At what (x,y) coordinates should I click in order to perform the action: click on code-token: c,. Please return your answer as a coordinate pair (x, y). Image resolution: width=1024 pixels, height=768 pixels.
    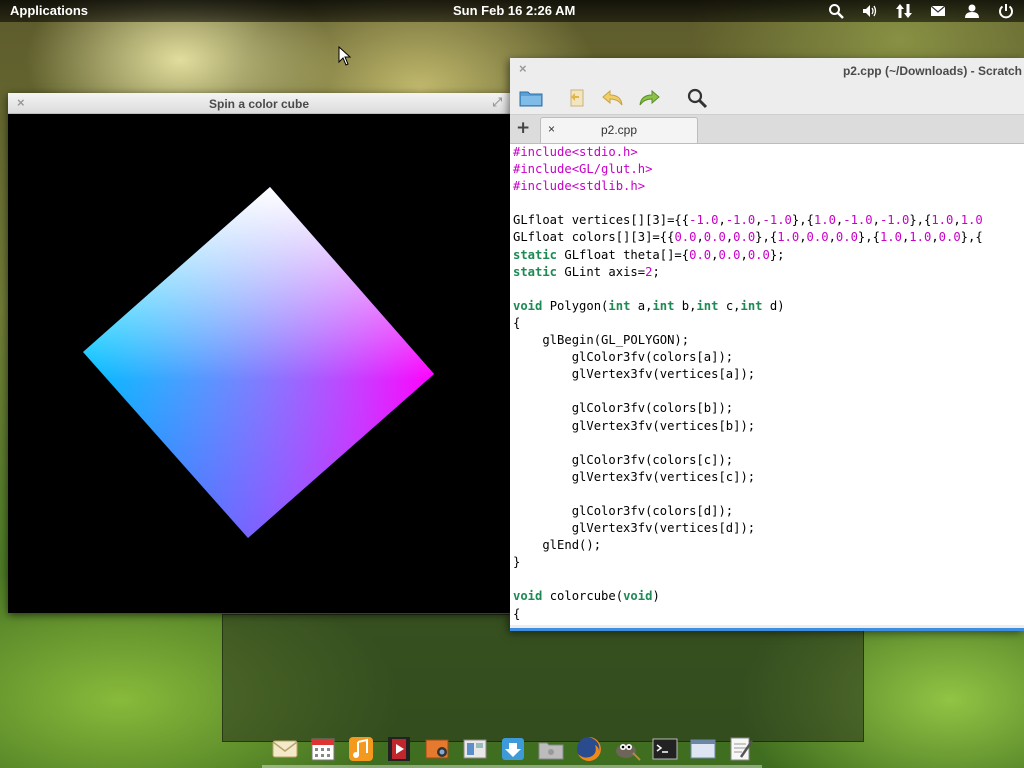
    Looking at the image, I should click on (729, 305).